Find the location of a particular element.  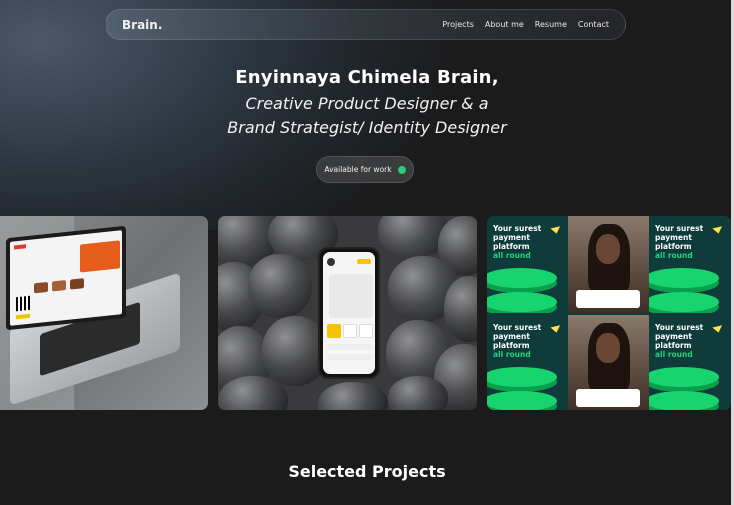

laptop-app-screenshot is located at coordinates (66, 278).